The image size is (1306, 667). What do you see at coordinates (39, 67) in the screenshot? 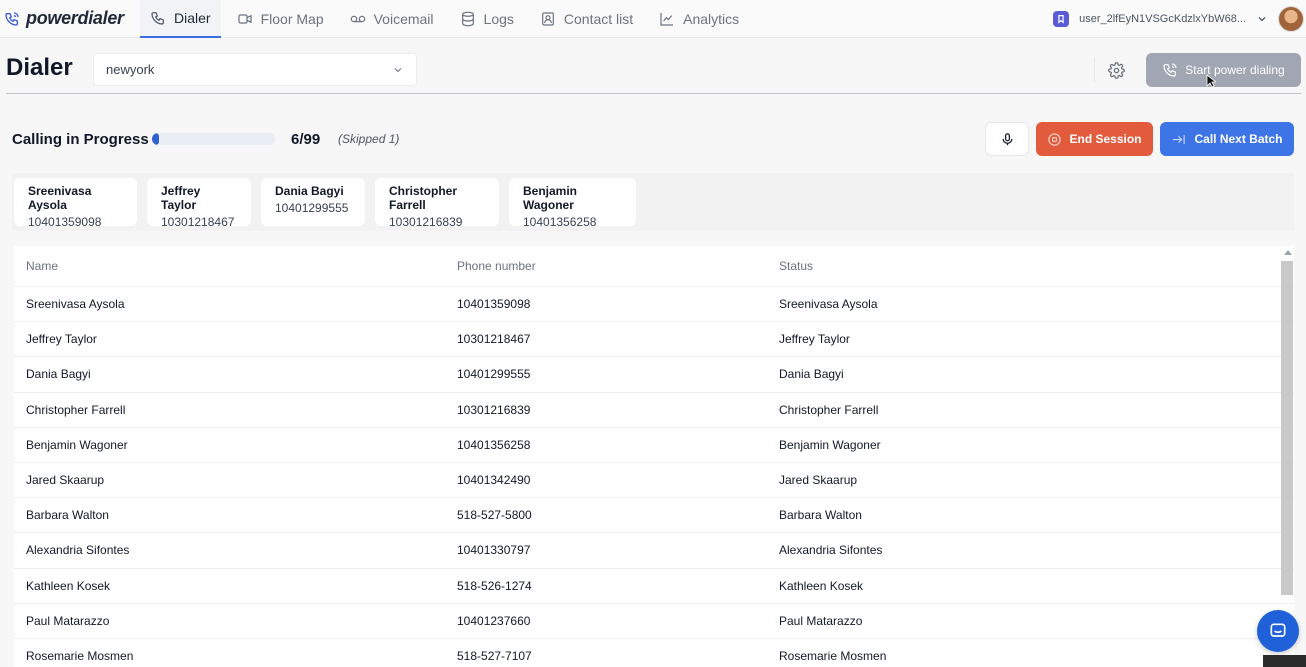
I see `page-title: Dialer` at bounding box center [39, 67].